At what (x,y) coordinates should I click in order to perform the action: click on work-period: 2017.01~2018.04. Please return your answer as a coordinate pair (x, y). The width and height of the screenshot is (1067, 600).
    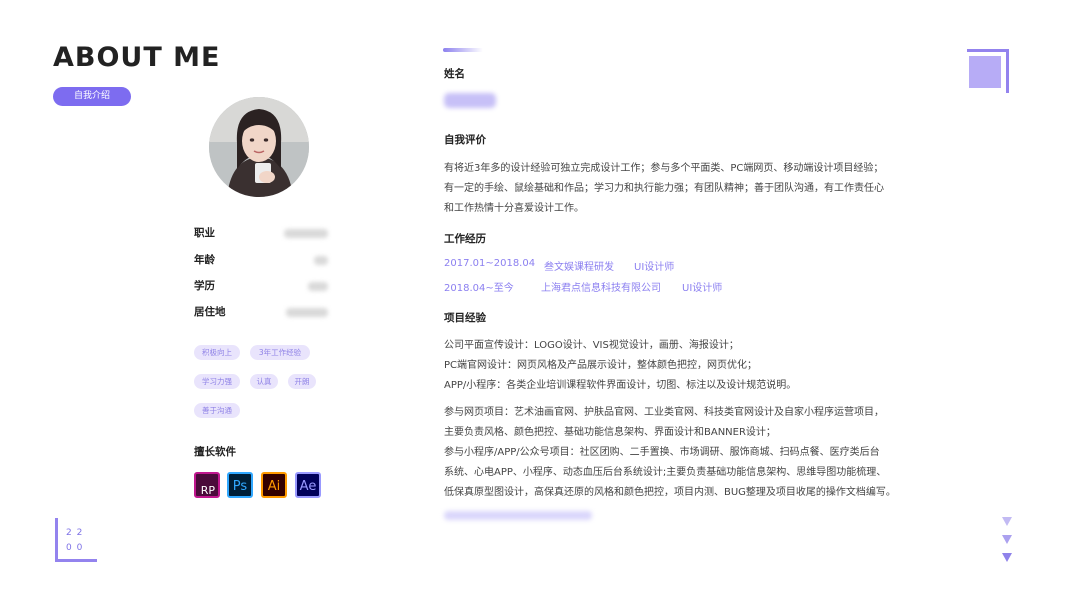
    Looking at the image, I should click on (490, 263).